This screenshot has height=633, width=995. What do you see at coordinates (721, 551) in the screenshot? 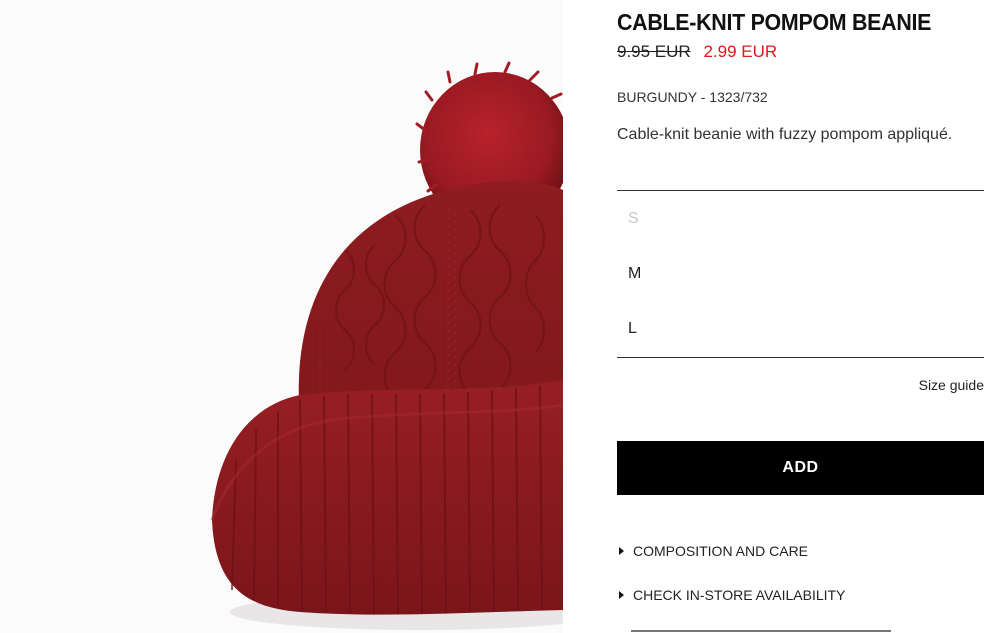
I see `accordion-label: COMPOSITION AND CARE` at bounding box center [721, 551].